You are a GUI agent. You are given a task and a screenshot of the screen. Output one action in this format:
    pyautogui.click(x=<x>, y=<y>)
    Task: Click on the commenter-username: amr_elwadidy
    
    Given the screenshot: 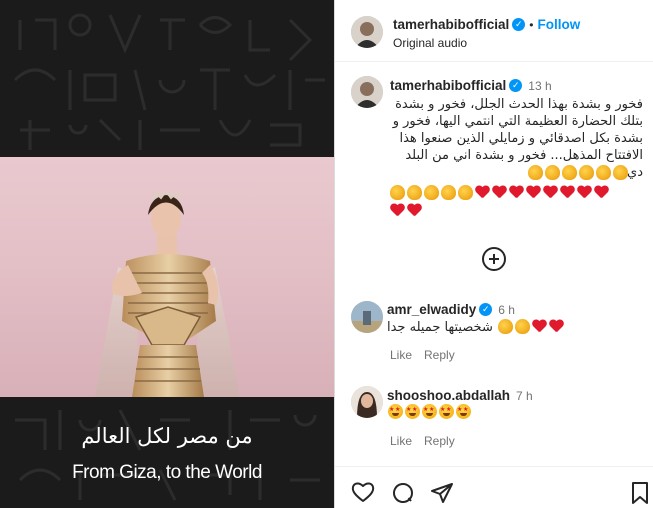 What is the action you would take?
    pyautogui.click(x=431, y=309)
    